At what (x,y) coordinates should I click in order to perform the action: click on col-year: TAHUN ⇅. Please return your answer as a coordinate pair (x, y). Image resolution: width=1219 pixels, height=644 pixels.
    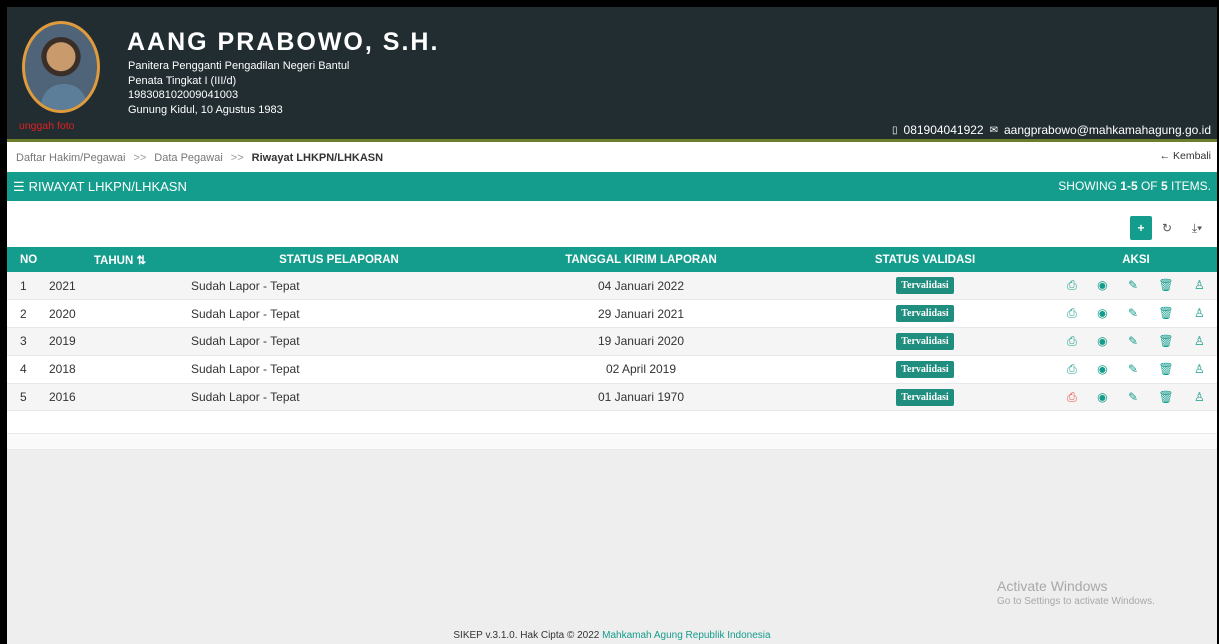
    Looking at the image, I should click on (120, 259).